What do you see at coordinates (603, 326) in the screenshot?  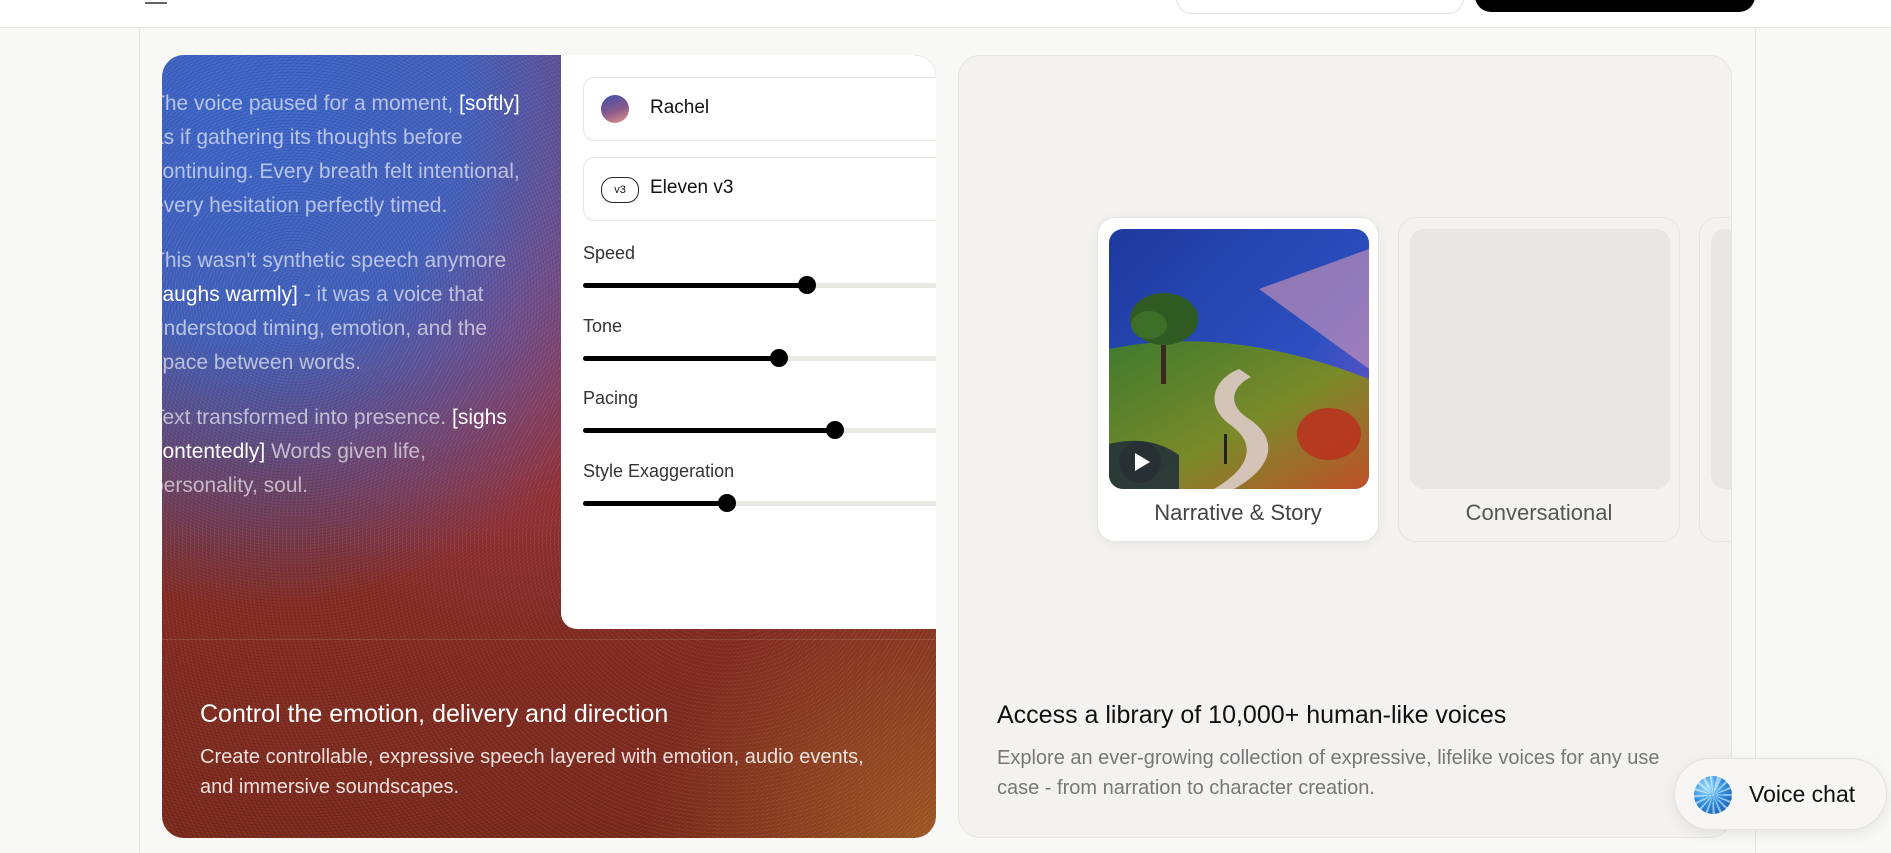 I see `tone-label: Tone` at bounding box center [603, 326].